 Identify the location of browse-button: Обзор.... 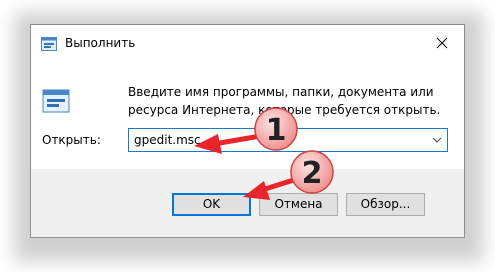
(385, 204).